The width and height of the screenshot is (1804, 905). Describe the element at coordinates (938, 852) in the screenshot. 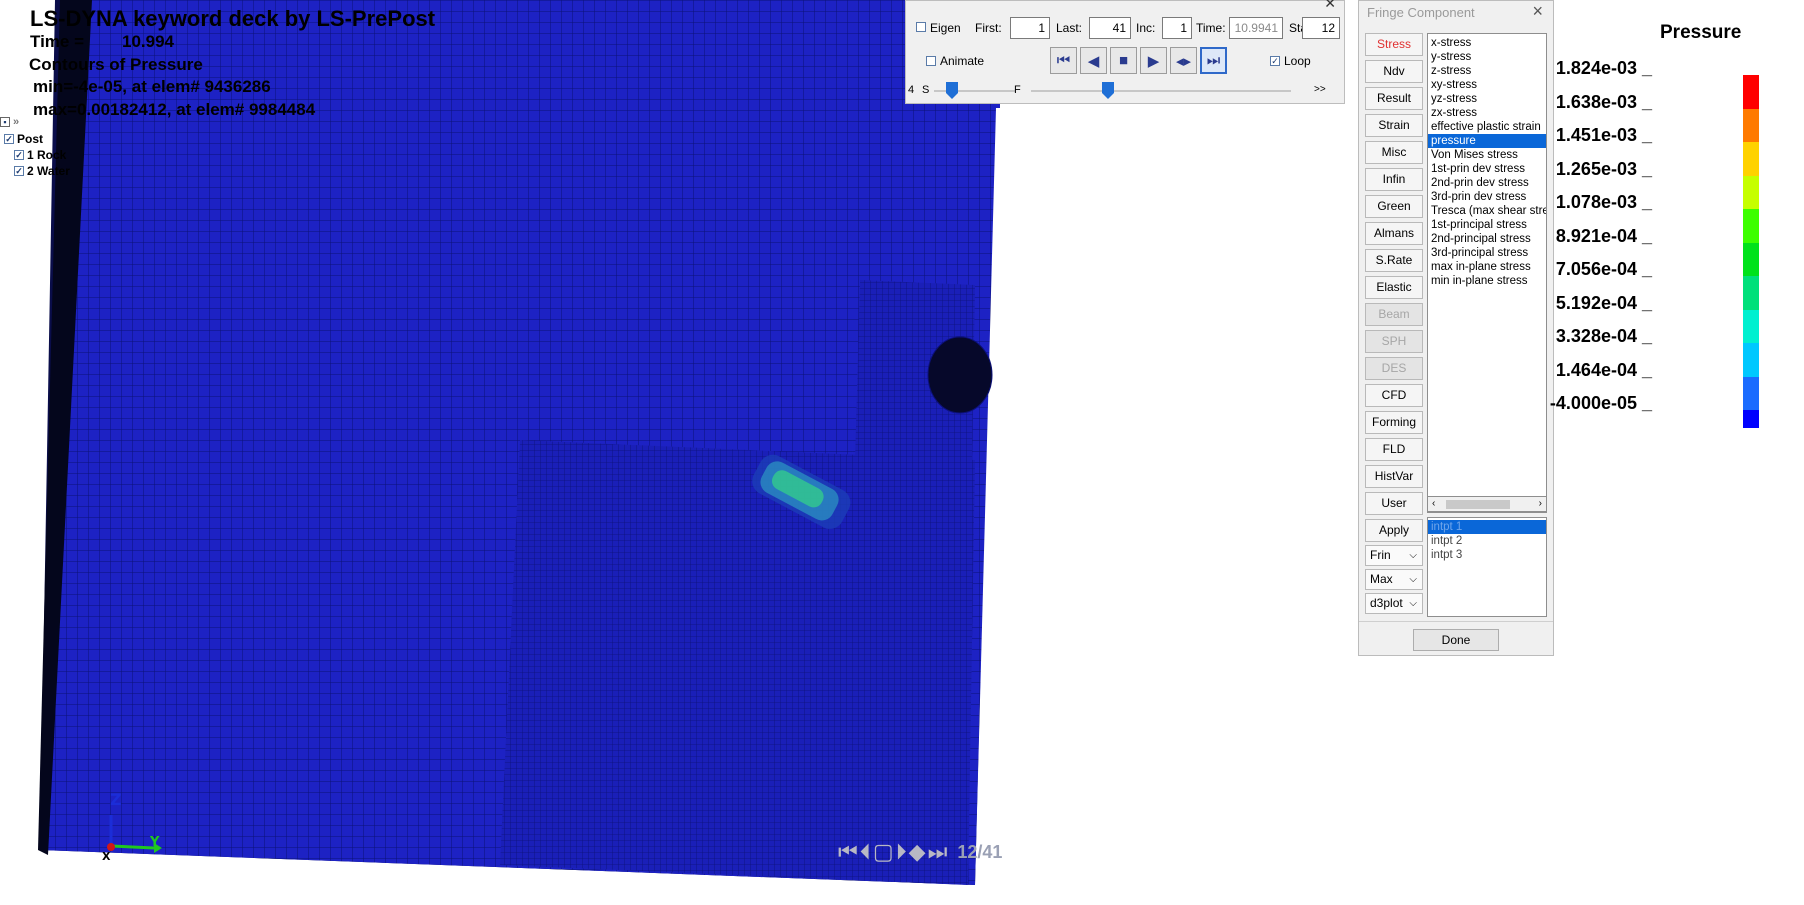

I see `last-frame-icon: ⏭` at that location.